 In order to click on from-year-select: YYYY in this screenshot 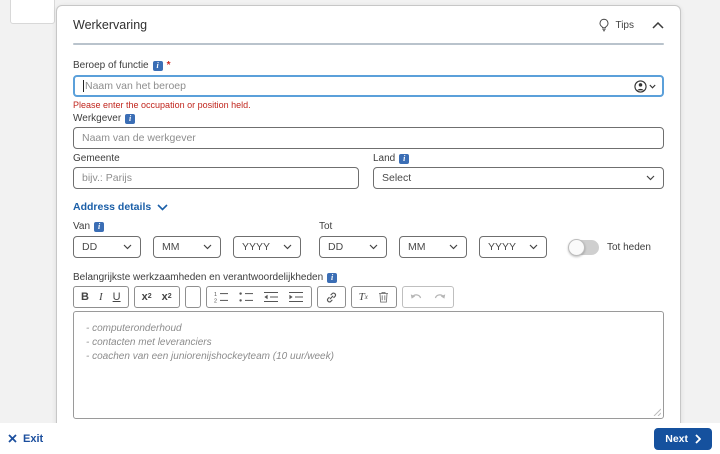, I will do `click(267, 247)`.